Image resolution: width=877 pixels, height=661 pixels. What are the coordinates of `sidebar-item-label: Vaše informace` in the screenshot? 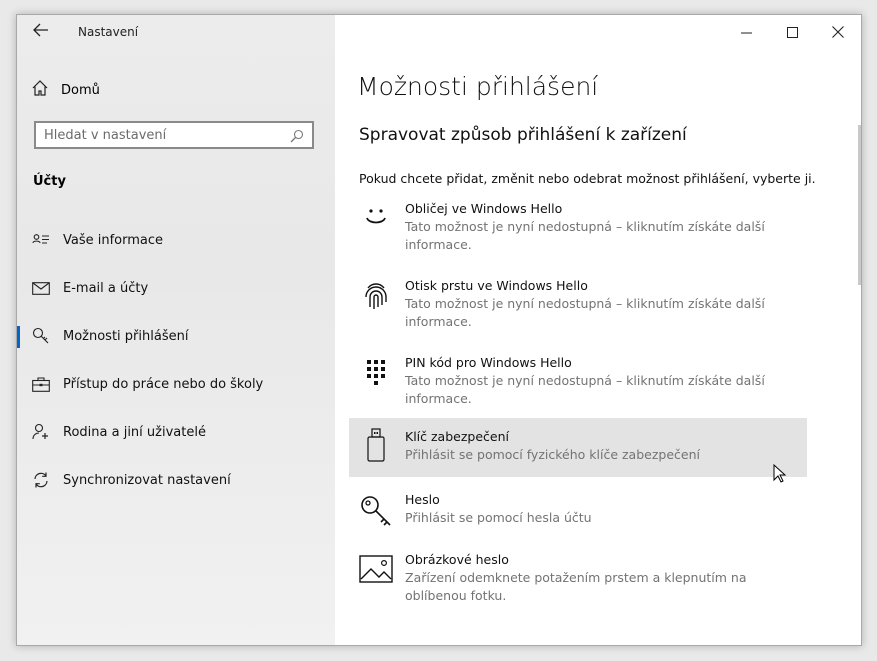 It's located at (113, 240).